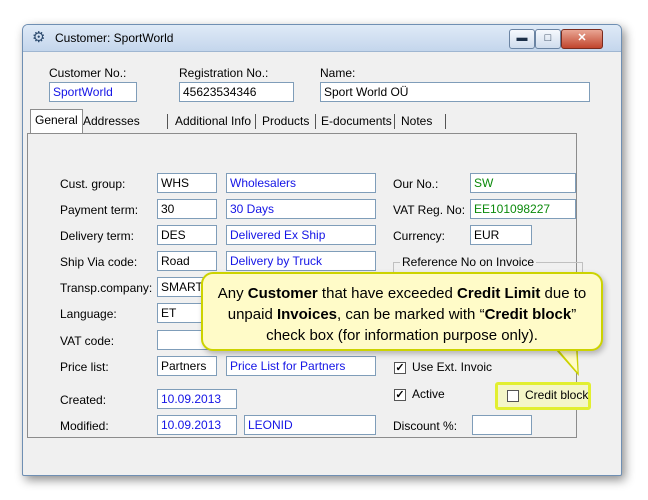 Image resolution: width=648 pixels, height=500 pixels. I want to click on active-checkbox: ✓, so click(400, 395).